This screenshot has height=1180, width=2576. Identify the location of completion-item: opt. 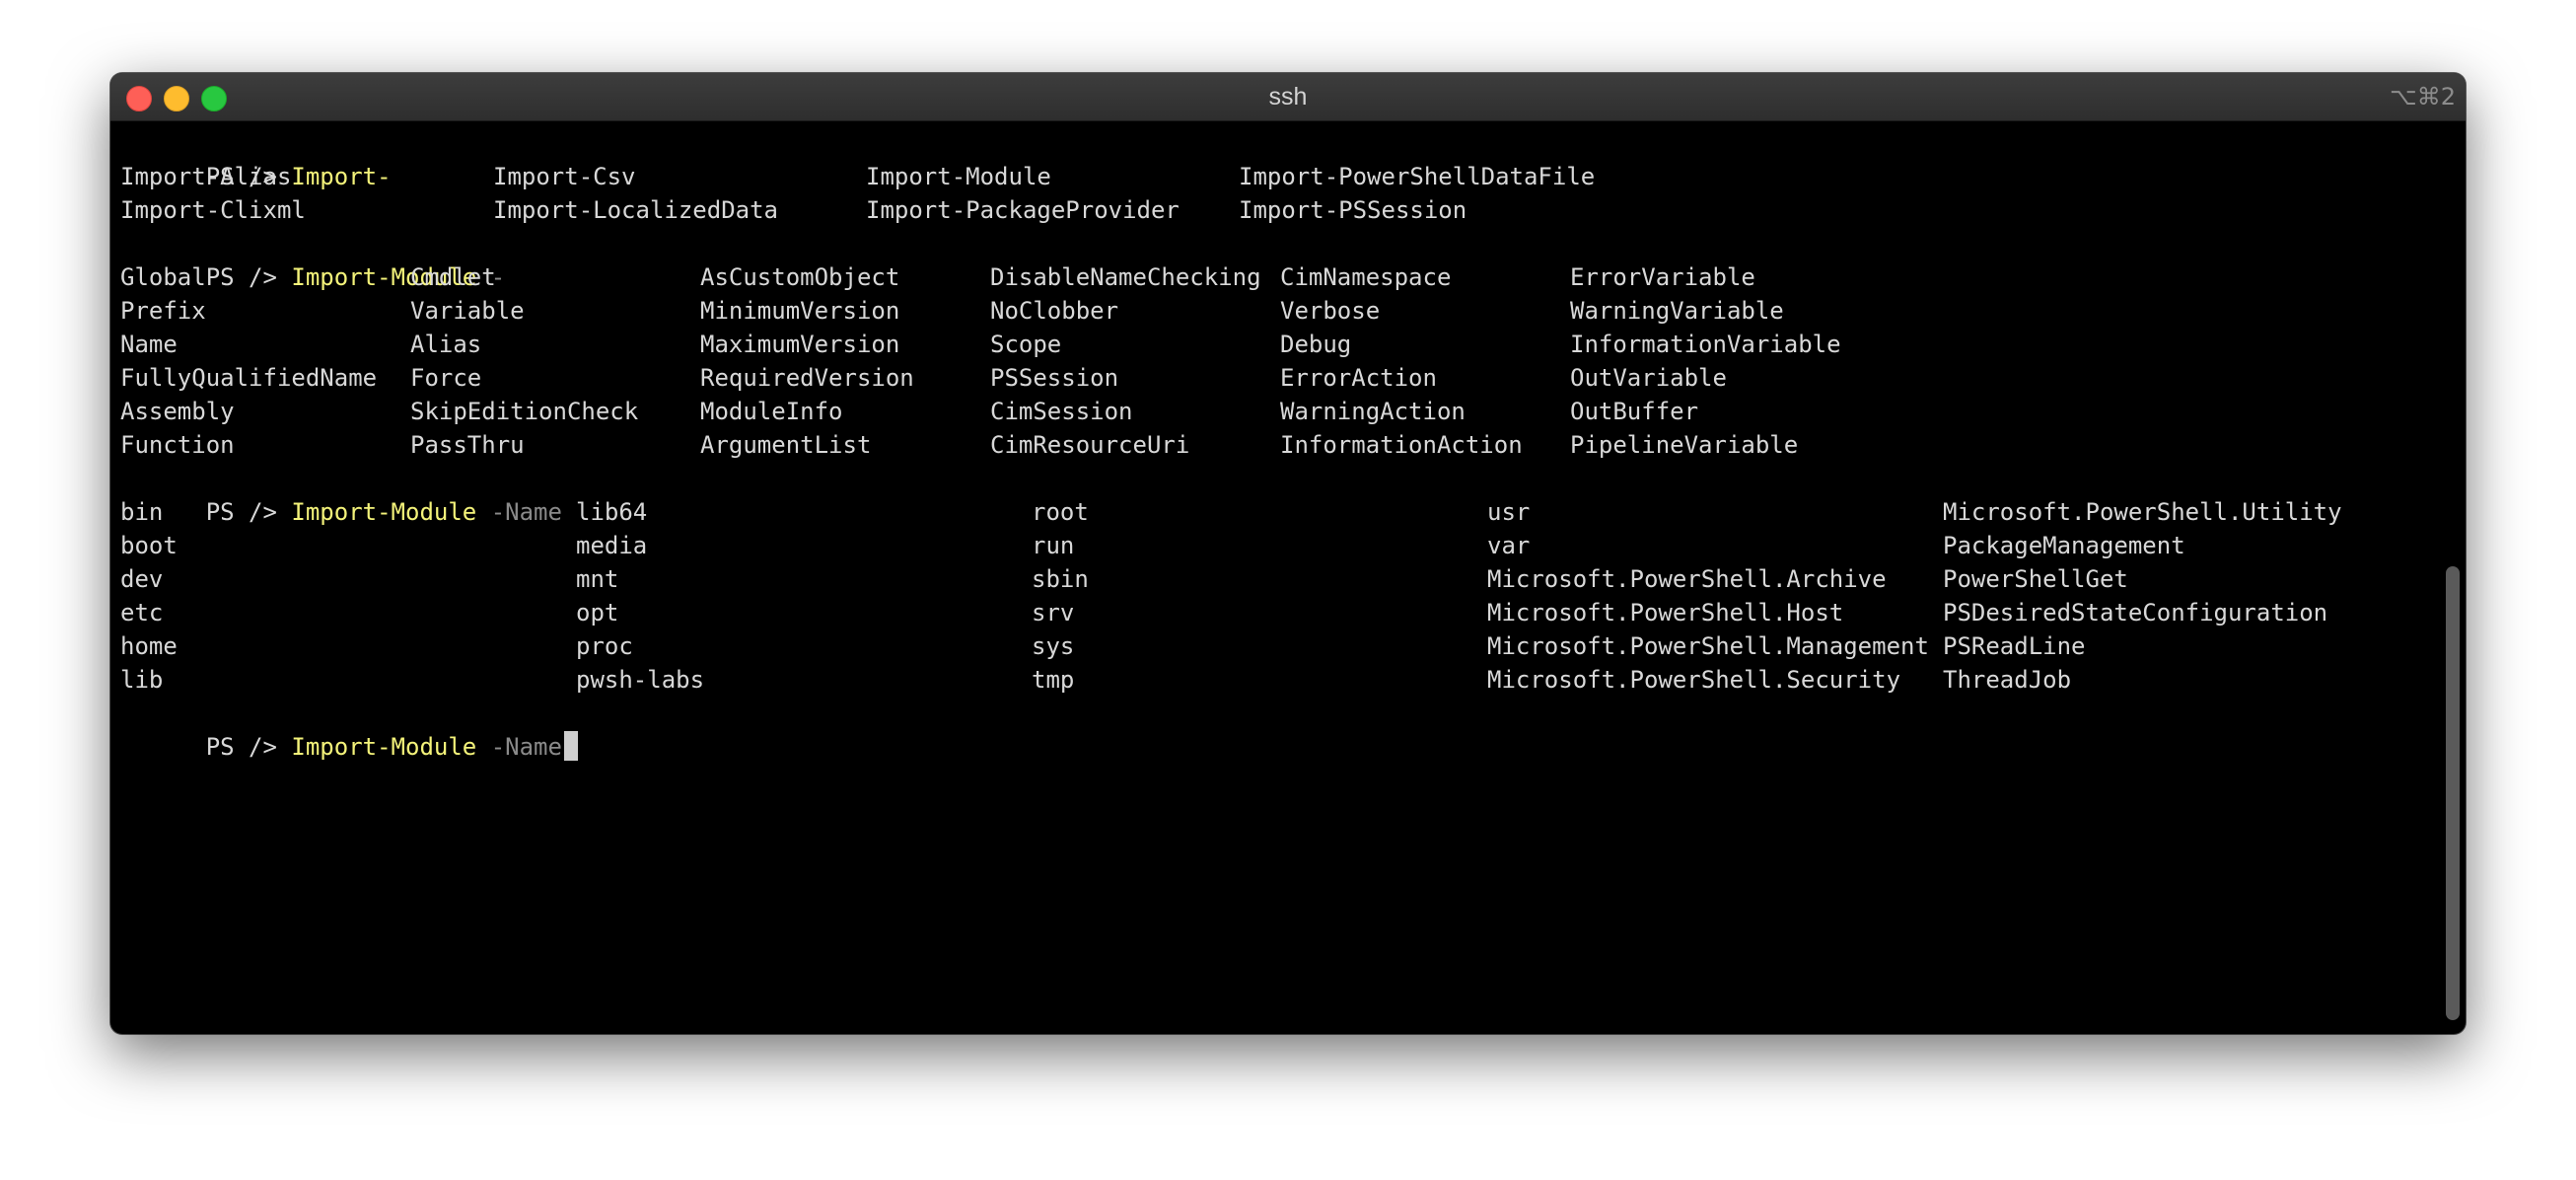
(598, 613).